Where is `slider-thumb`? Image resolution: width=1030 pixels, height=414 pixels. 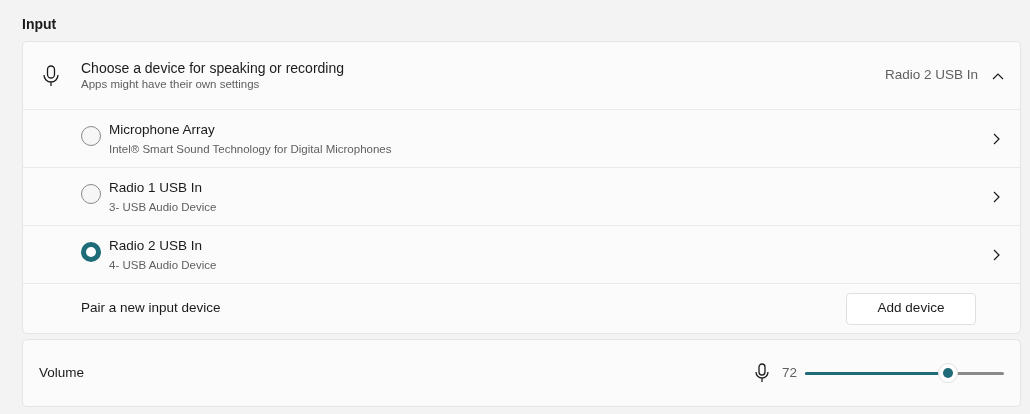
slider-thumb is located at coordinates (948, 373).